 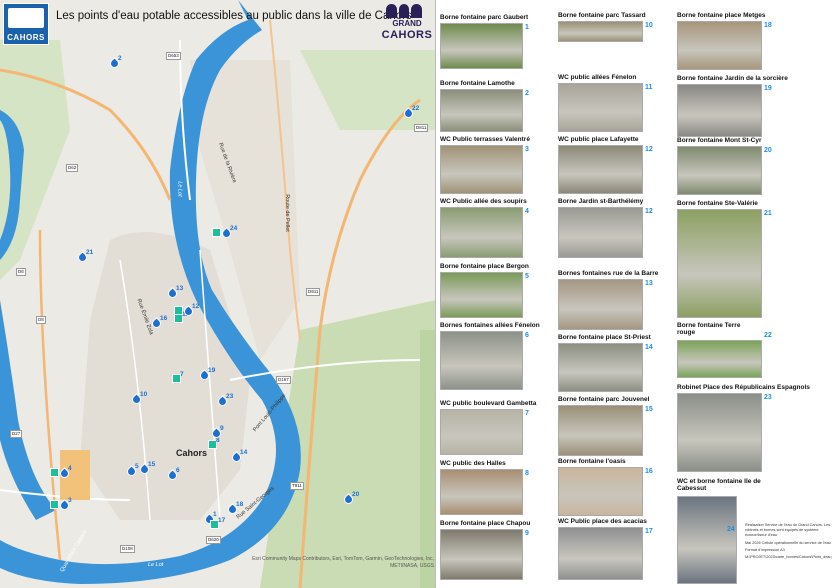 What do you see at coordinates (527, 473) in the screenshot?
I see `point-card-number: 8` at bounding box center [527, 473].